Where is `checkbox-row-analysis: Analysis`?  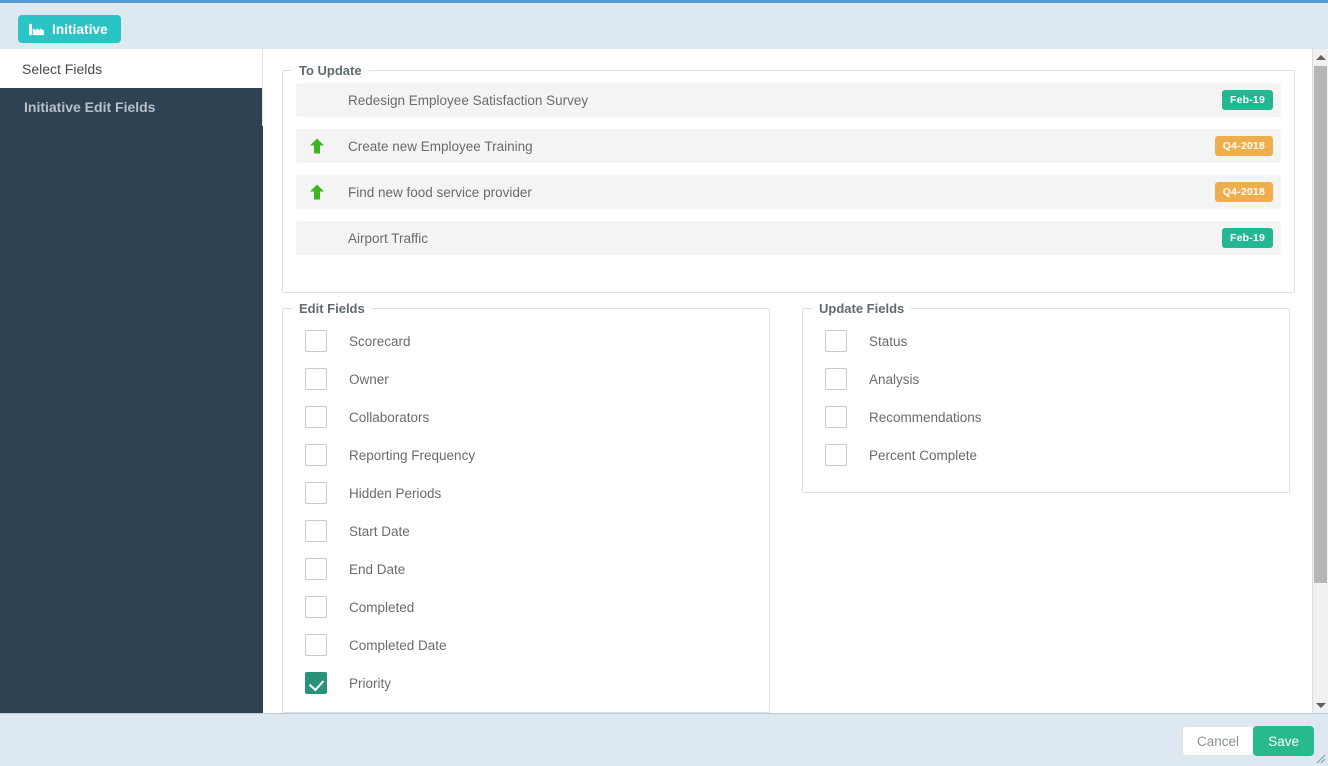 checkbox-row-analysis: Analysis is located at coordinates (1046, 379).